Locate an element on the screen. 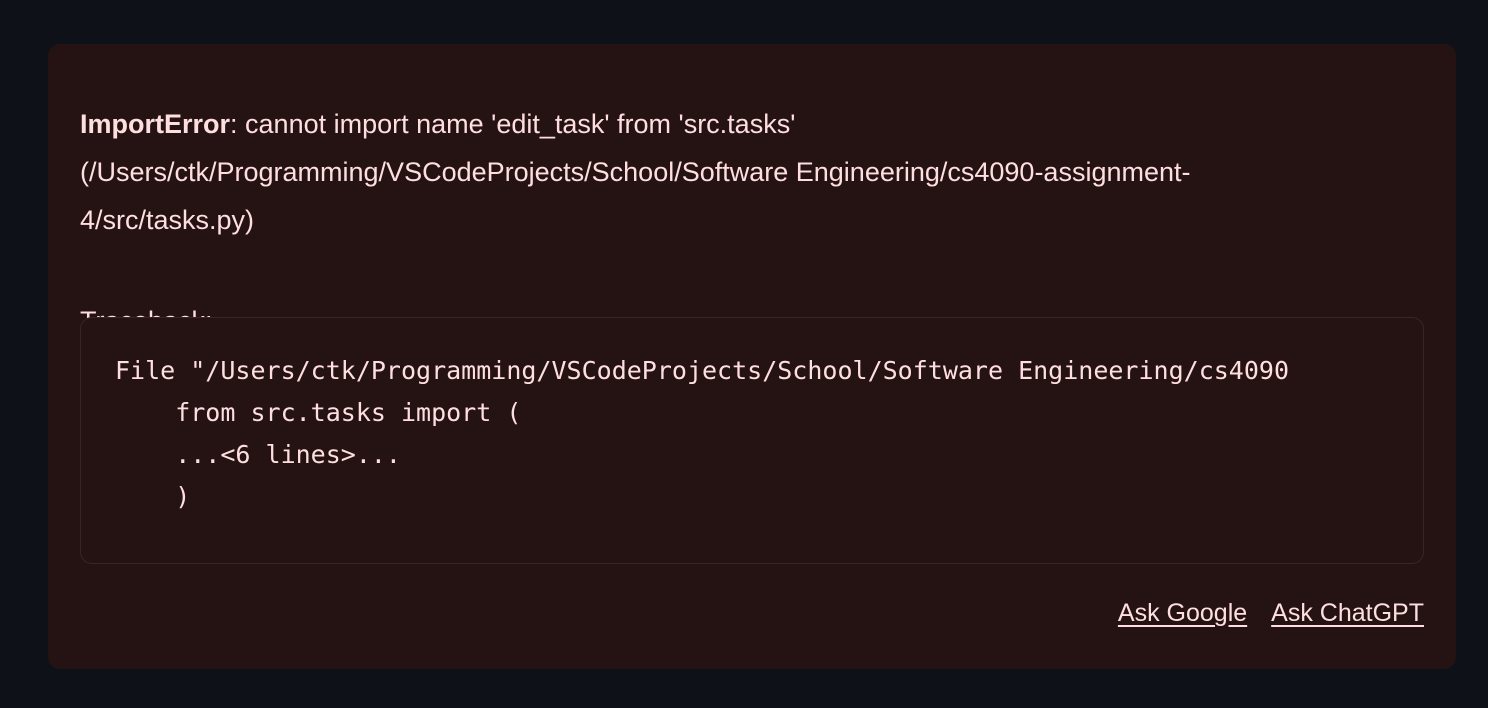  ask-chatgpt-link: Ask ChatGPT is located at coordinates (1347, 613).